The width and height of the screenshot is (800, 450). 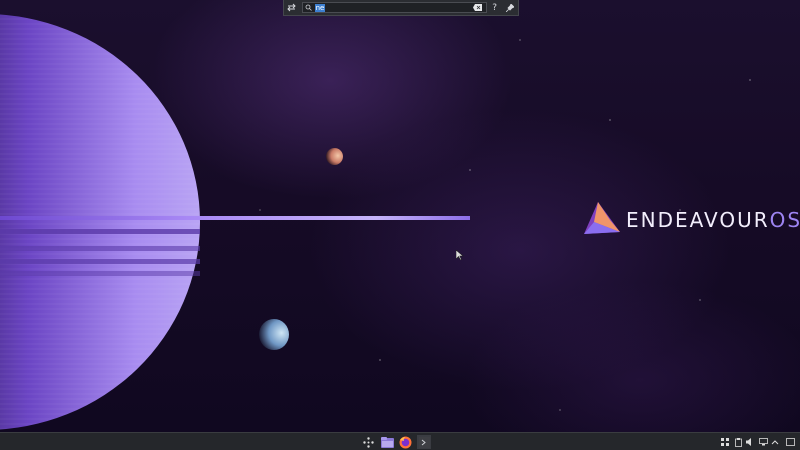 I want to click on endeavouros-launcher-icon, so click(x=368, y=442).